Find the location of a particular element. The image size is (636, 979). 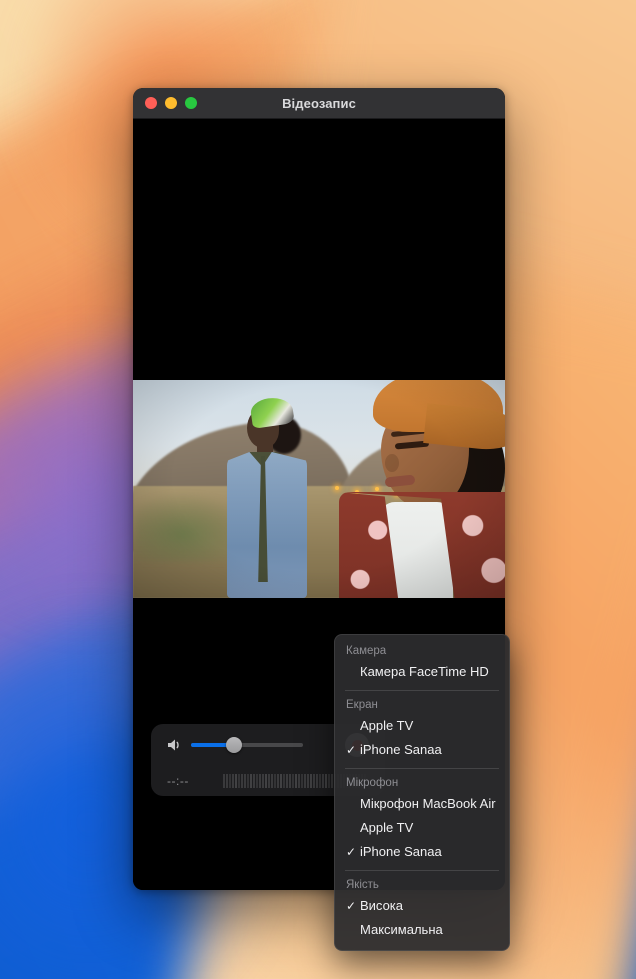

volume-slider is located at coordinates (247, 745).